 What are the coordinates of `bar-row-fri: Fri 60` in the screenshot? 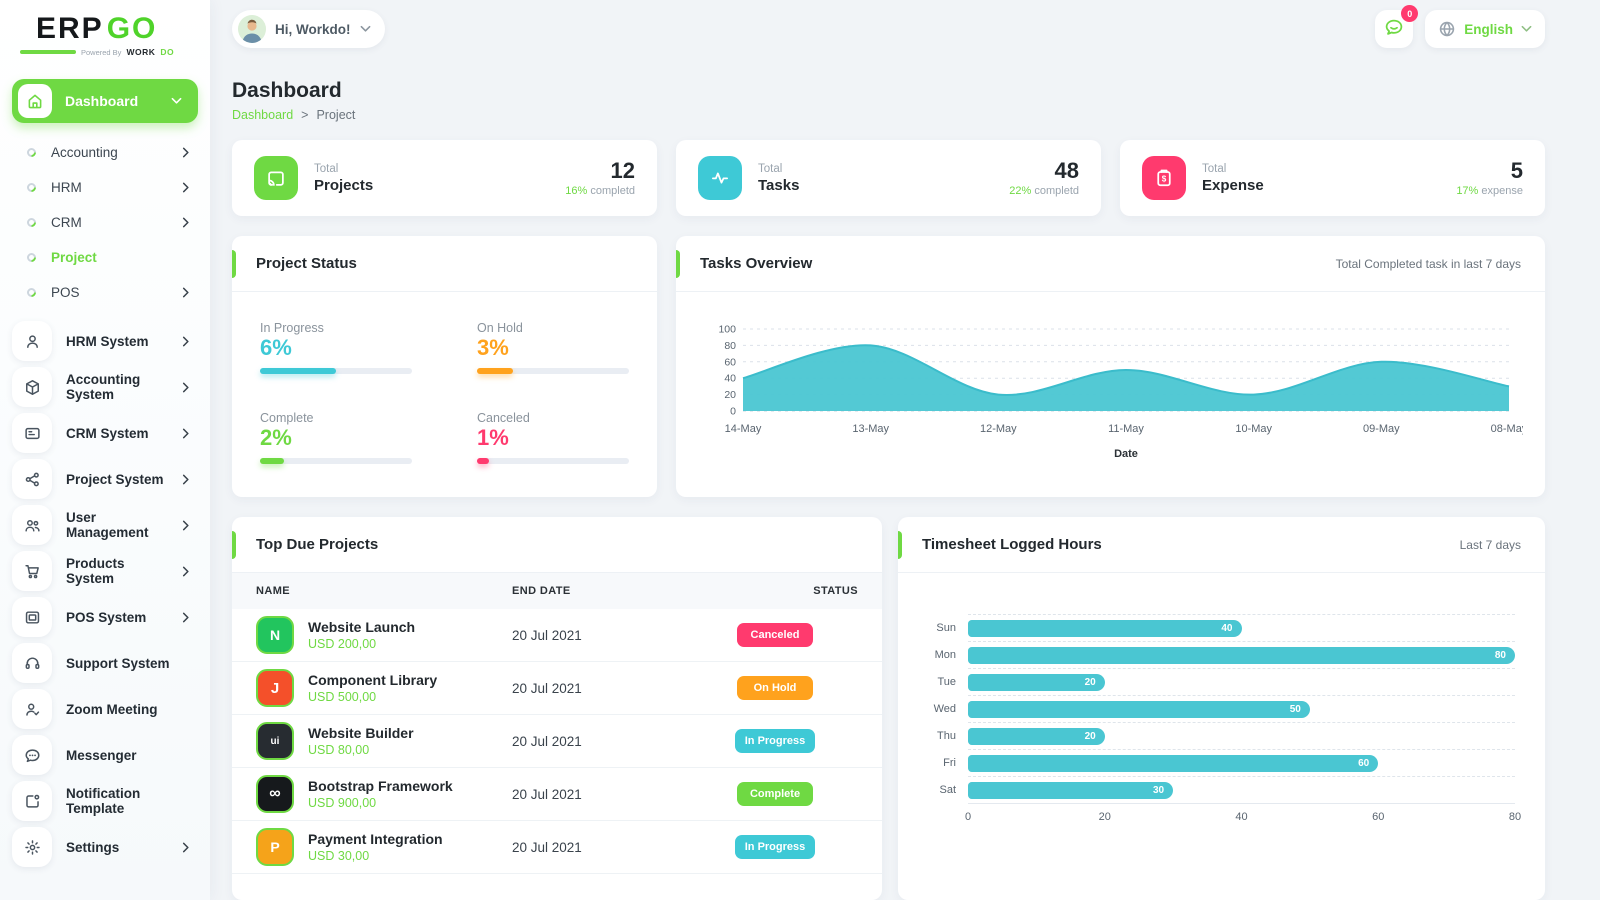 It's located at (1218, 762).